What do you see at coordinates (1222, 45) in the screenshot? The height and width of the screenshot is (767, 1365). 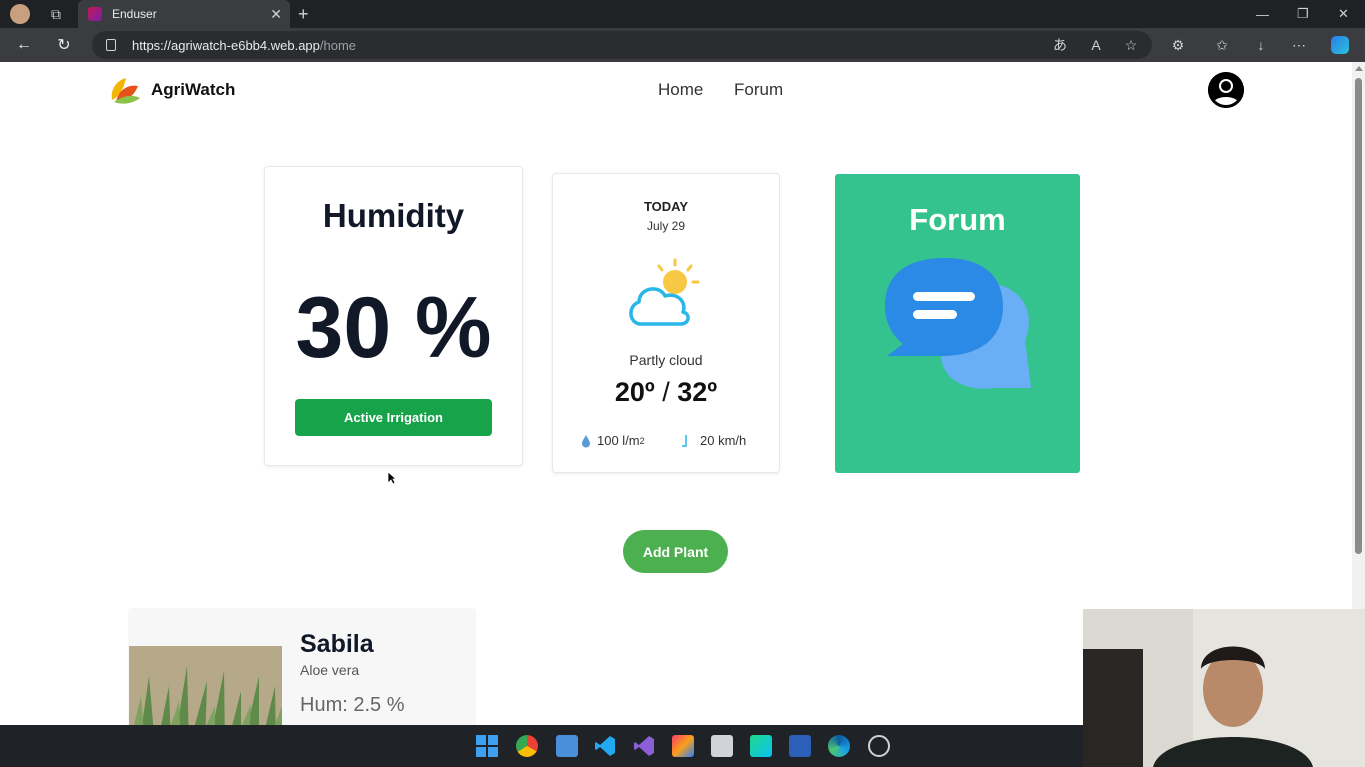 I see `favorites-icon: ✩` at bounding box center [1222, 45].